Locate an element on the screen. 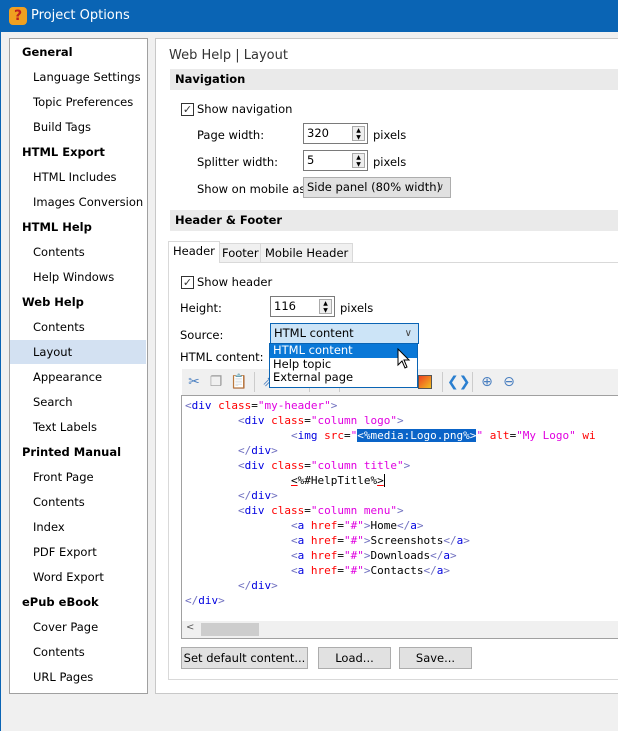  code-token: alt is located at coordinates (499, 435).